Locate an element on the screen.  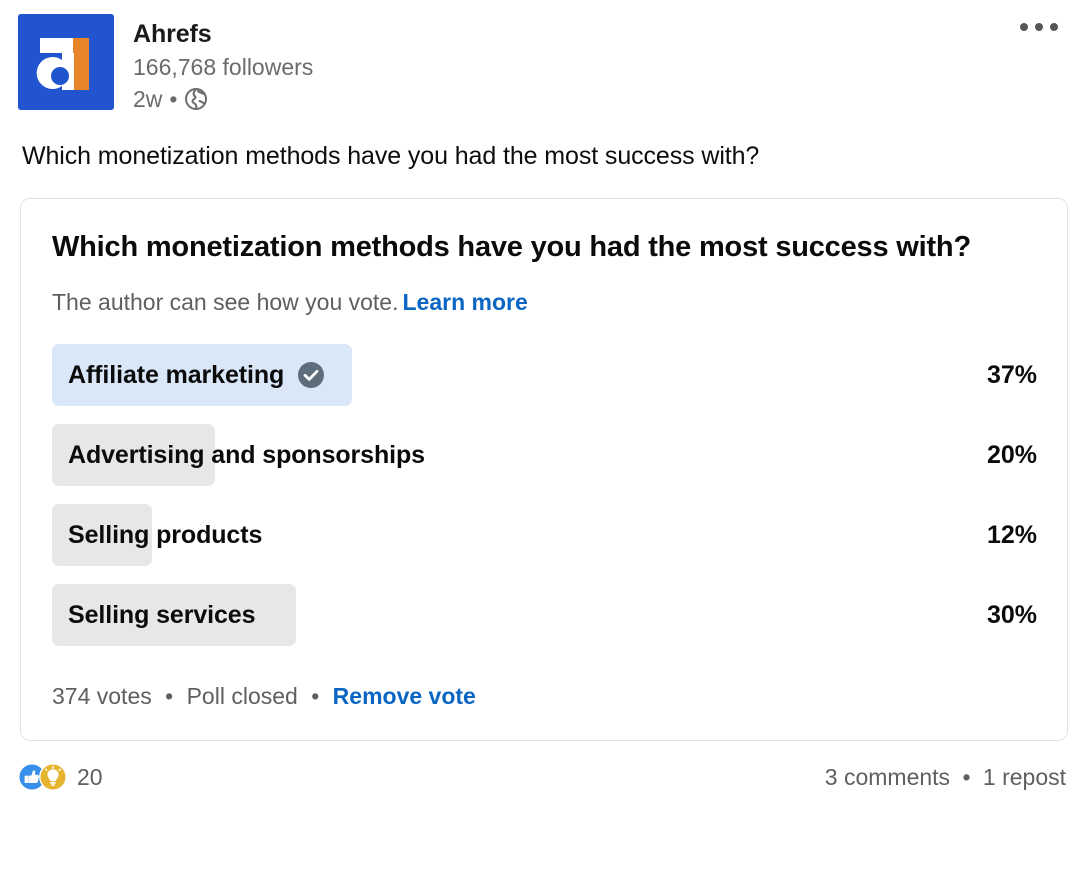
social-bar: 20 3 comments • 1 repost is located at coordinates (542, 777).